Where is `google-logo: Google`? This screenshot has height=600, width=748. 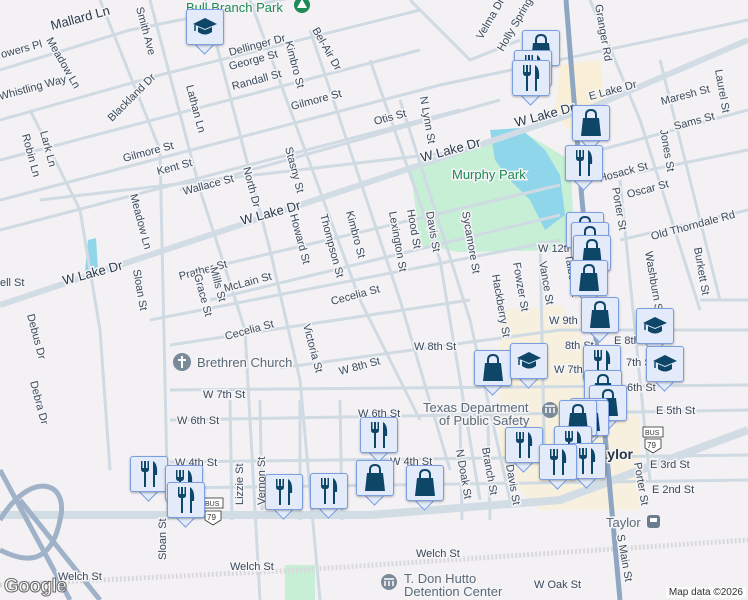
google-logo: Google is located at coordinates (35, 587).